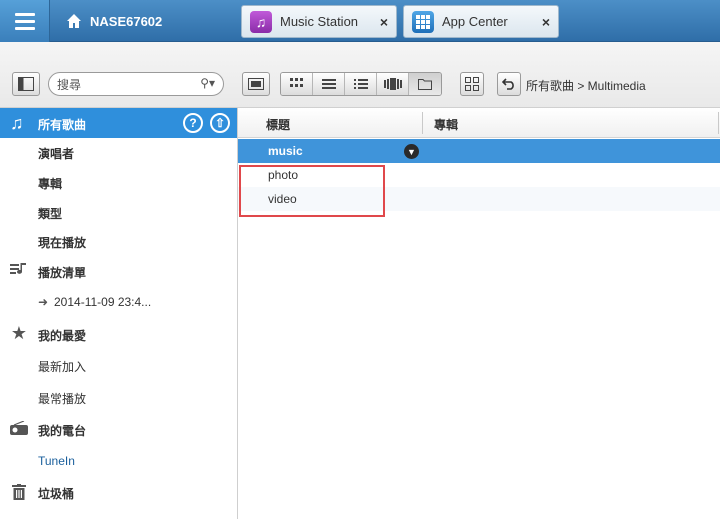 The width and height of the screenshot is (720, 519). Describe the element at coordinates (62, 366) in the screenshot. I see `sidebar-item-recently-added: 最新加入` at that location.